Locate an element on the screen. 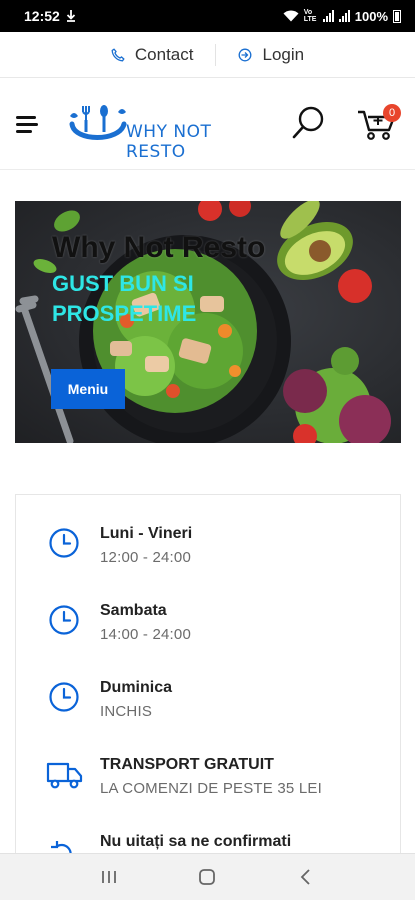  search-icon is located at coordinates (309, 123).